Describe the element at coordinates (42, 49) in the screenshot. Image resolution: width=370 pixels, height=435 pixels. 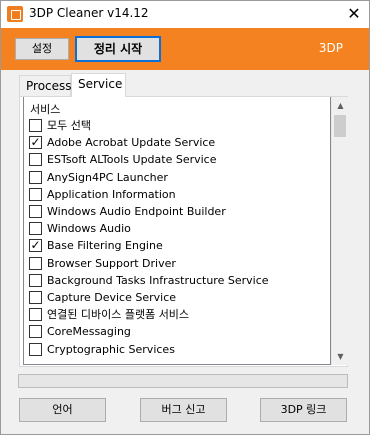
I see `settings-button: 설정` at that location.